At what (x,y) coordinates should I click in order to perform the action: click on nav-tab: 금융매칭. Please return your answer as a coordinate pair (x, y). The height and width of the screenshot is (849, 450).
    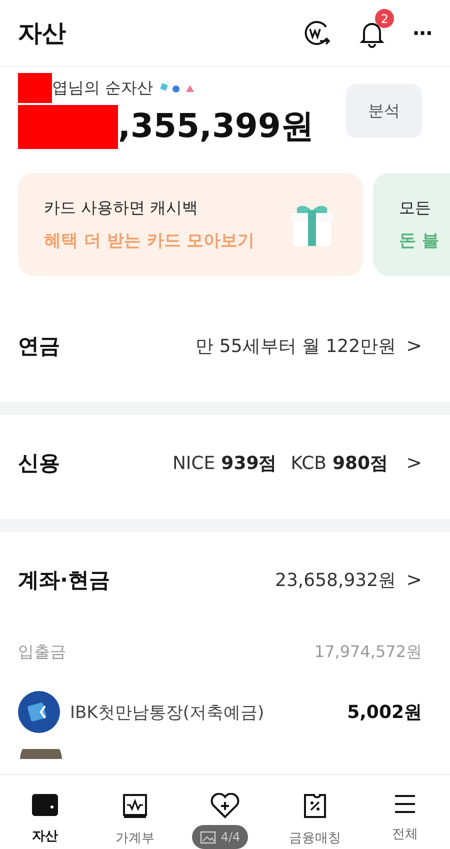
    Looking at the image, I should click on (315, 811).